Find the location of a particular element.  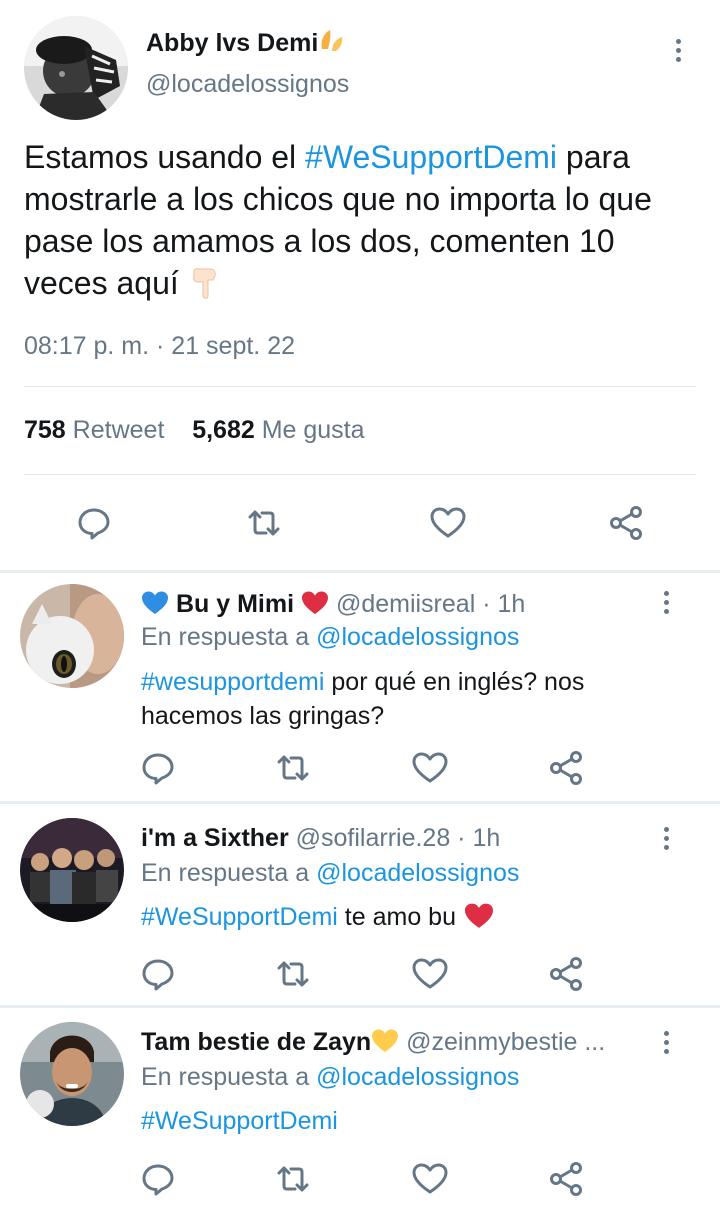

raised-hands-emoji is located at coordinates (332, 43).